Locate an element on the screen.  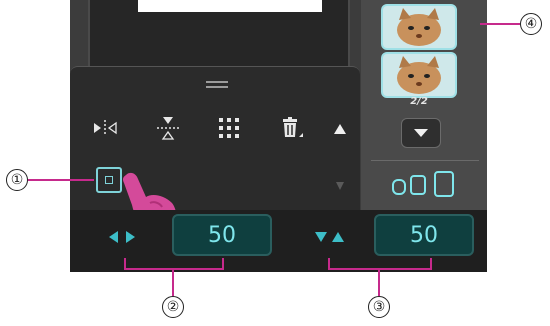
scroll-up-button is located at coordinates (340, 129).